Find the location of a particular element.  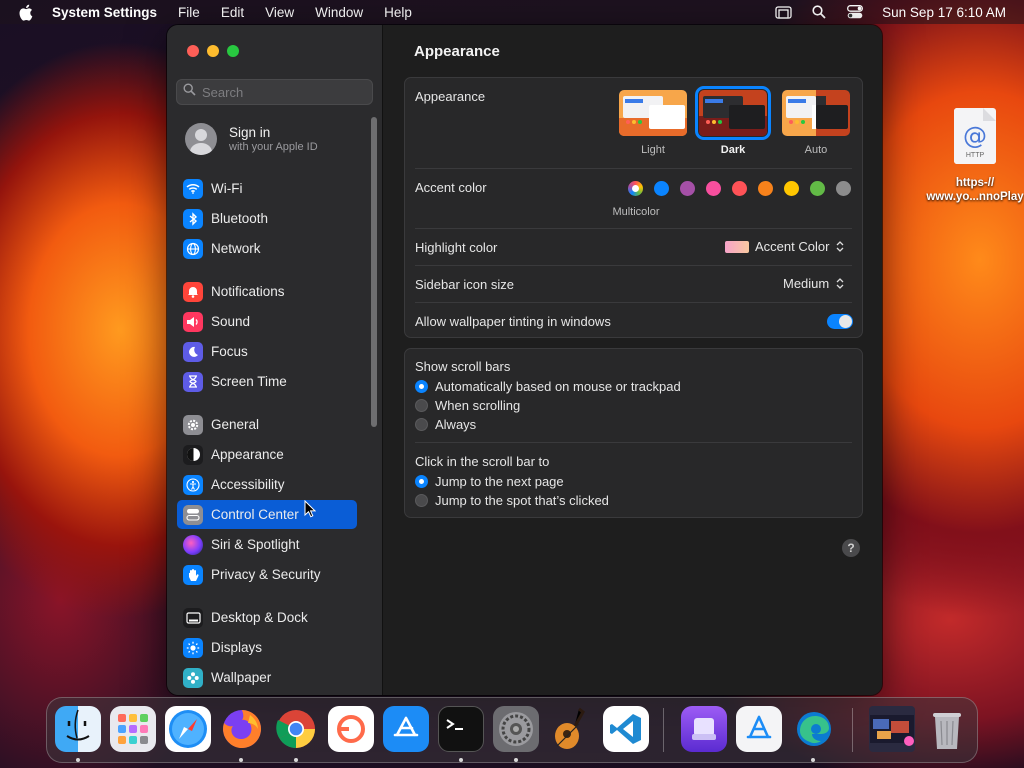

garageband-icon is located at coordinates (571, 729).